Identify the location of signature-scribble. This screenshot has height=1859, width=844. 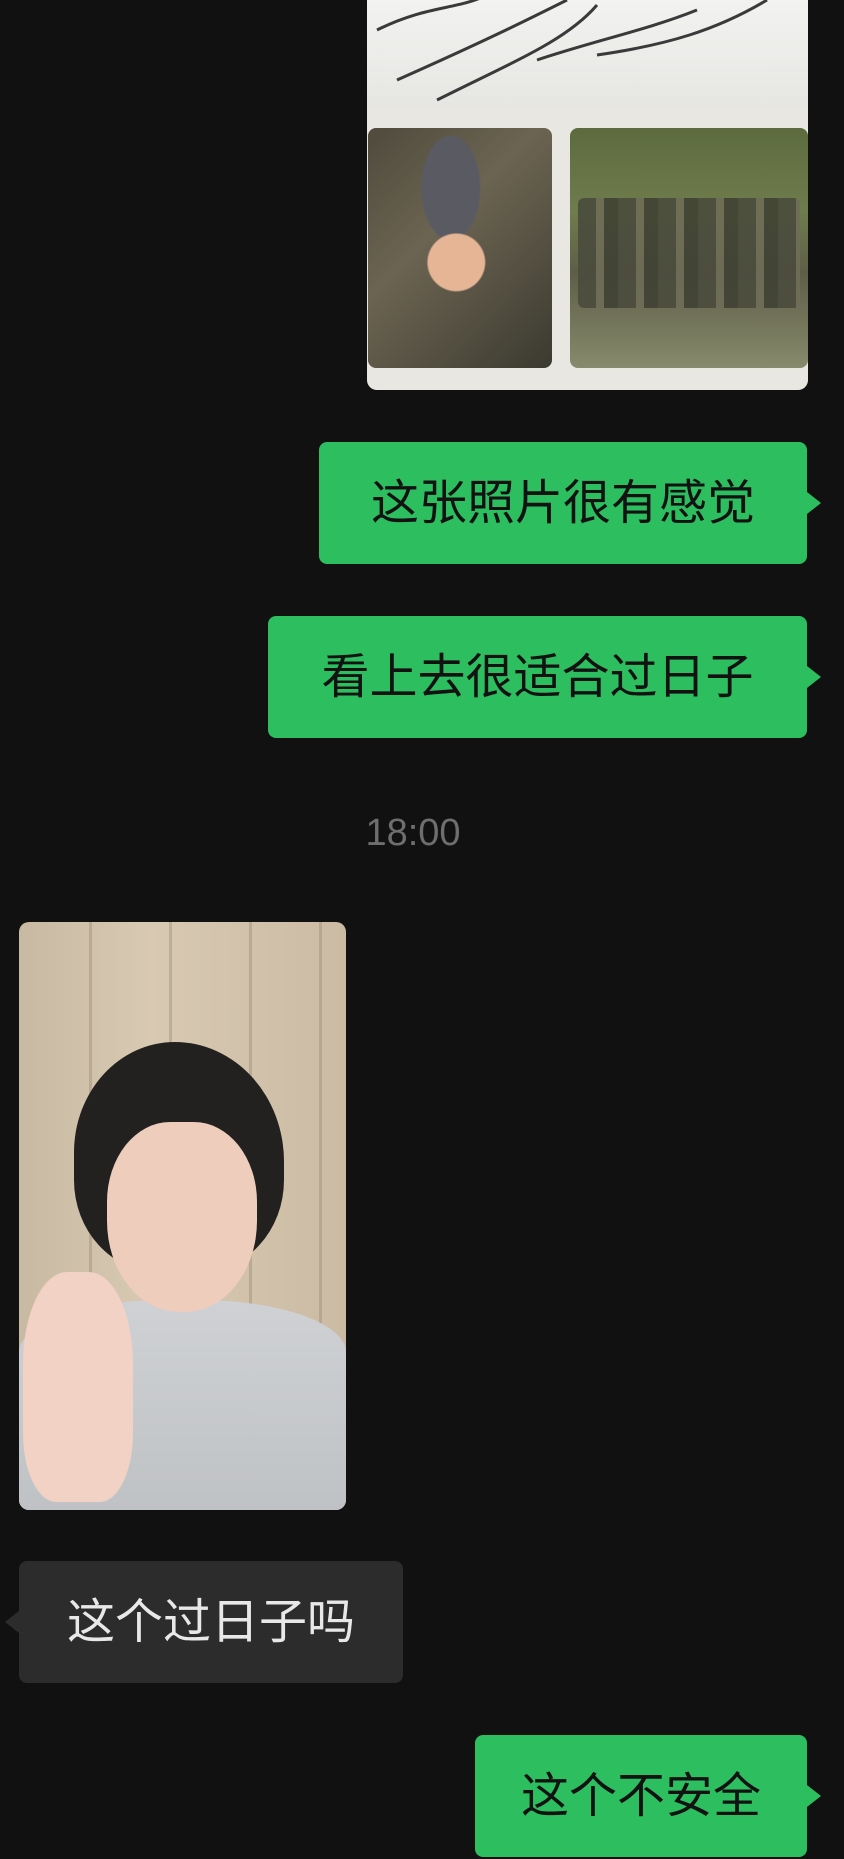
(572, 51).